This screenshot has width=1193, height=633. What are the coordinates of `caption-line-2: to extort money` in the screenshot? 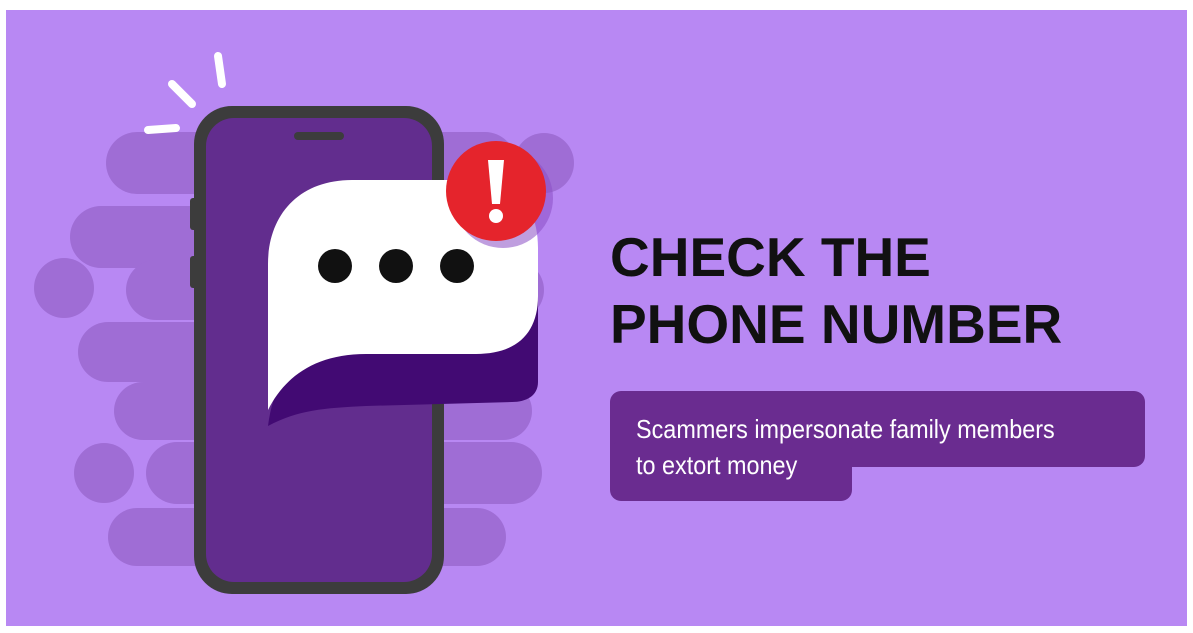 It's located at (717, 465).